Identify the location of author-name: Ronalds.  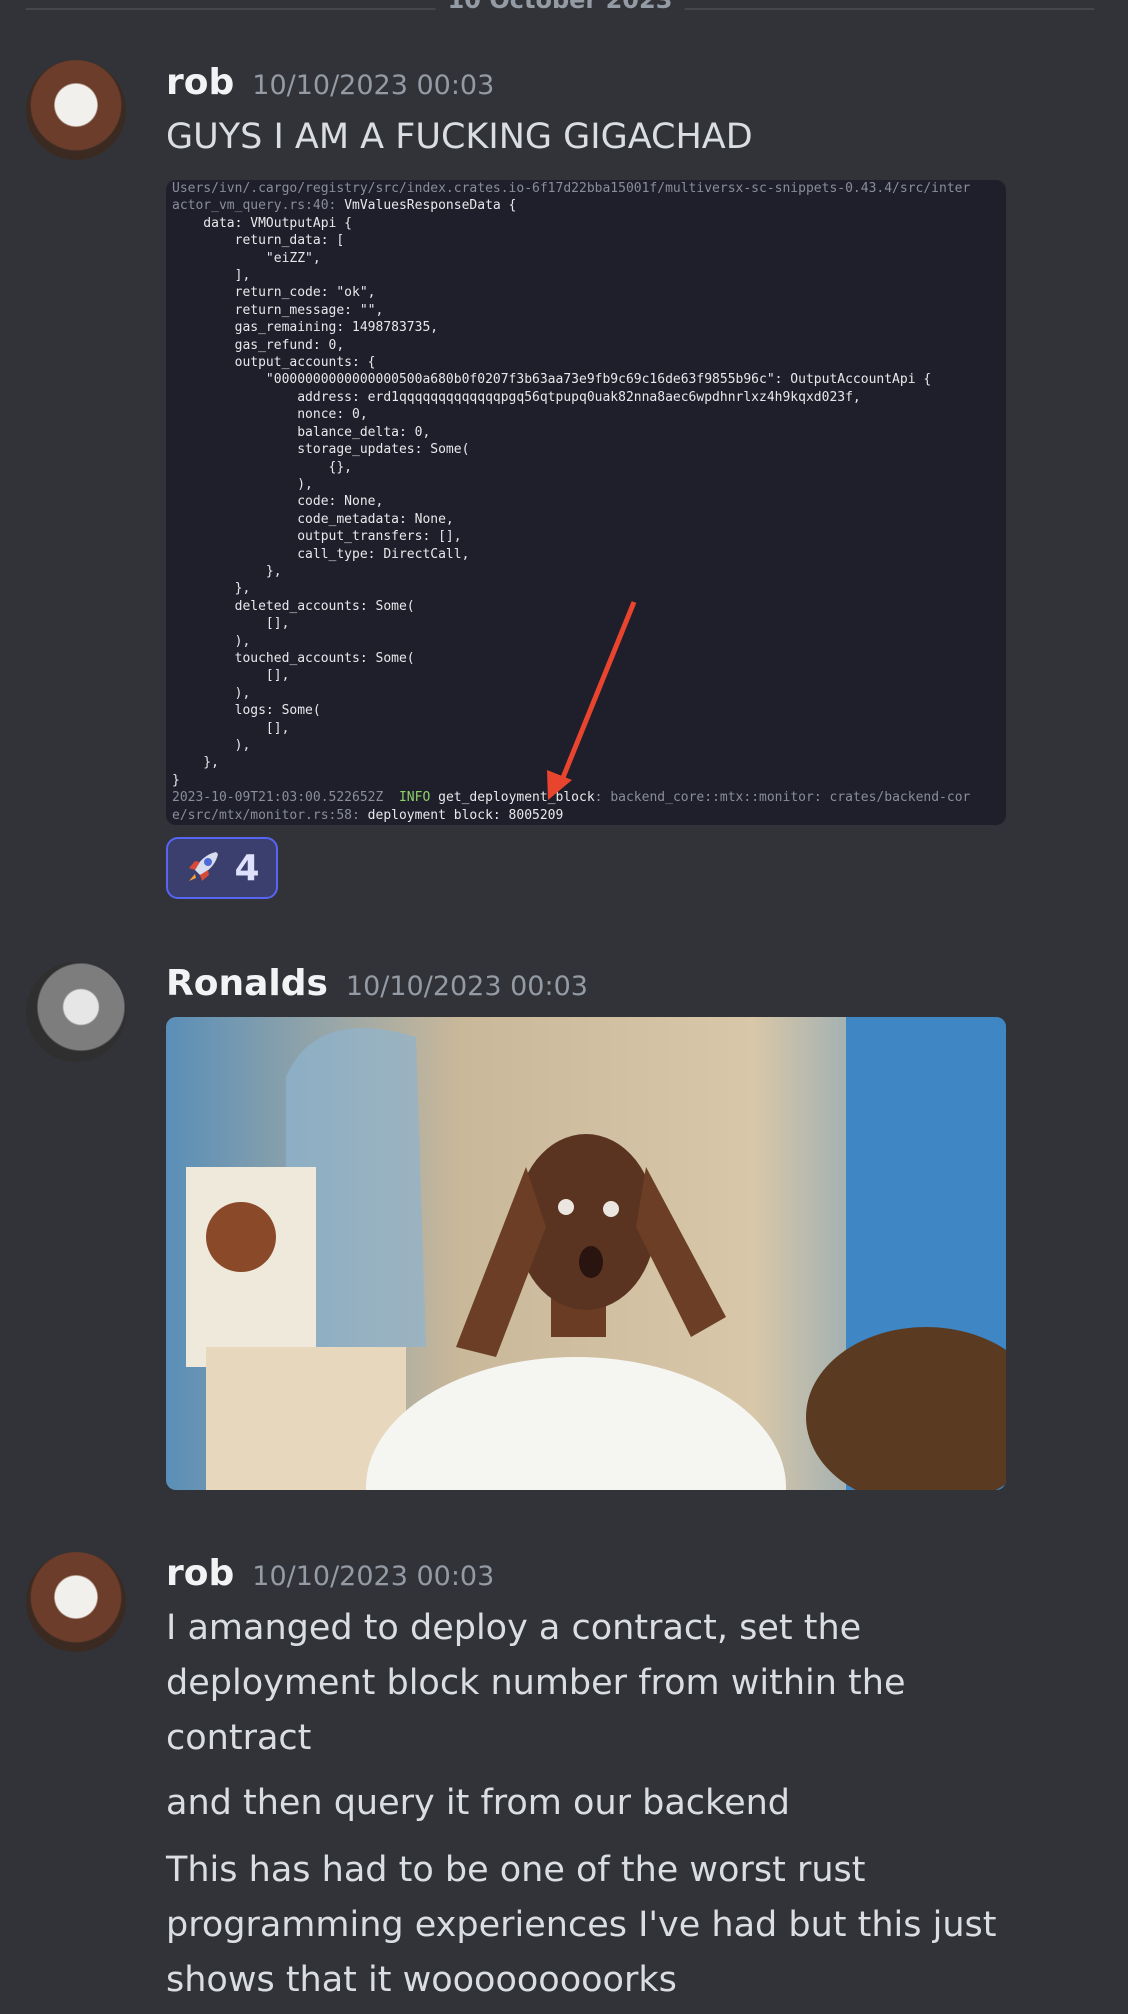
(247, 983).